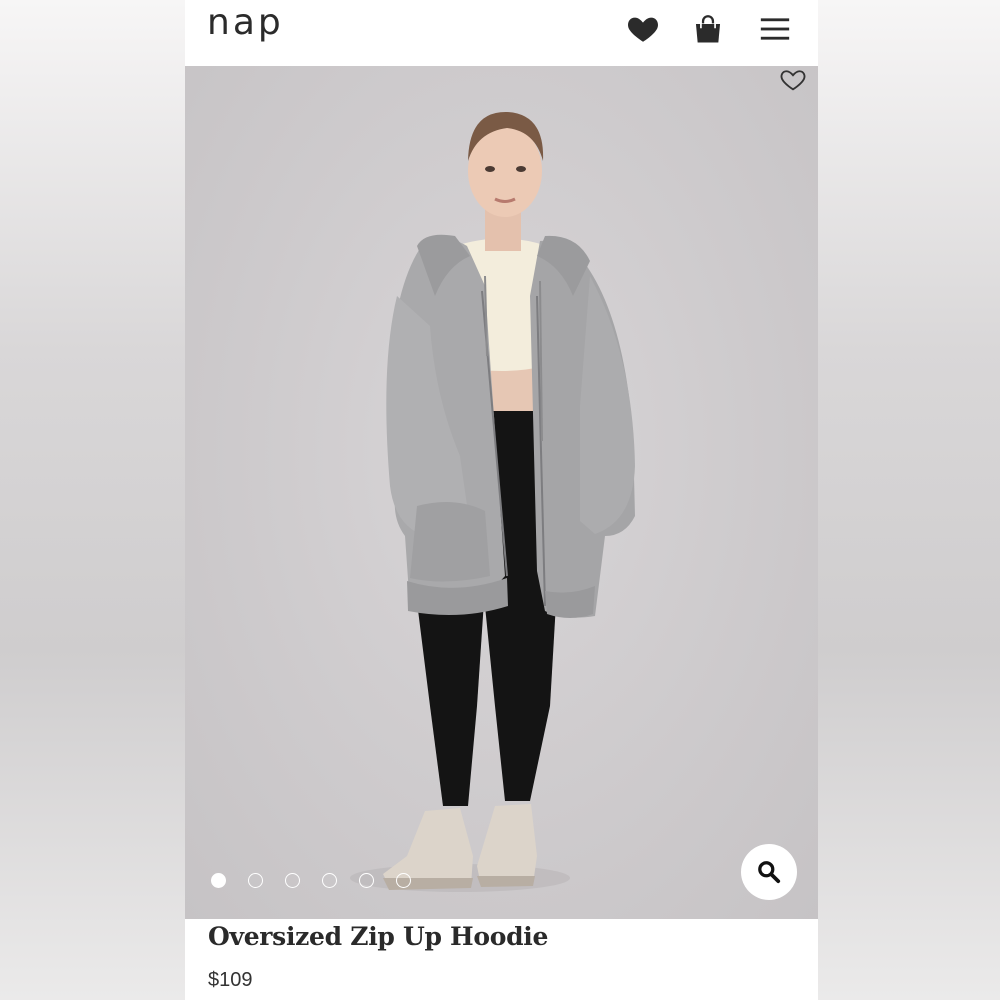 The width and height of the screenshot is (1000, 1000). What do you see at coordinates (378, 936) in the screenshot?
I see `product-title: Oversized Zip Up Hoodie` at bounding box center [378, 936].